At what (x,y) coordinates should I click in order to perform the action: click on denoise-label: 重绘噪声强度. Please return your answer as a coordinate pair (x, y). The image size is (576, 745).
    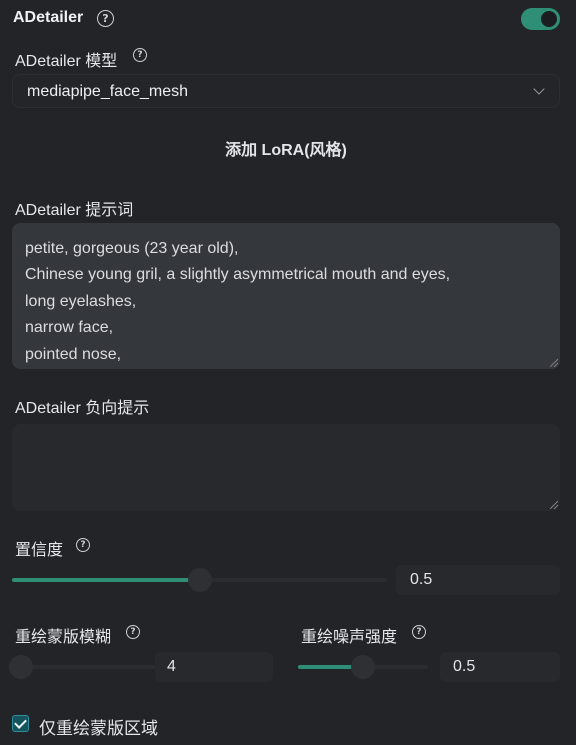
    Looking at the image, I should click on (349, 637).